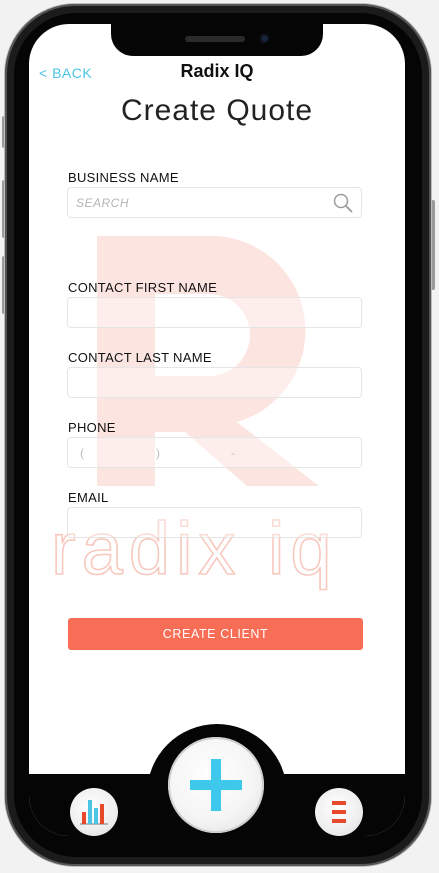  I want to click on power-button, so click(433, 245).